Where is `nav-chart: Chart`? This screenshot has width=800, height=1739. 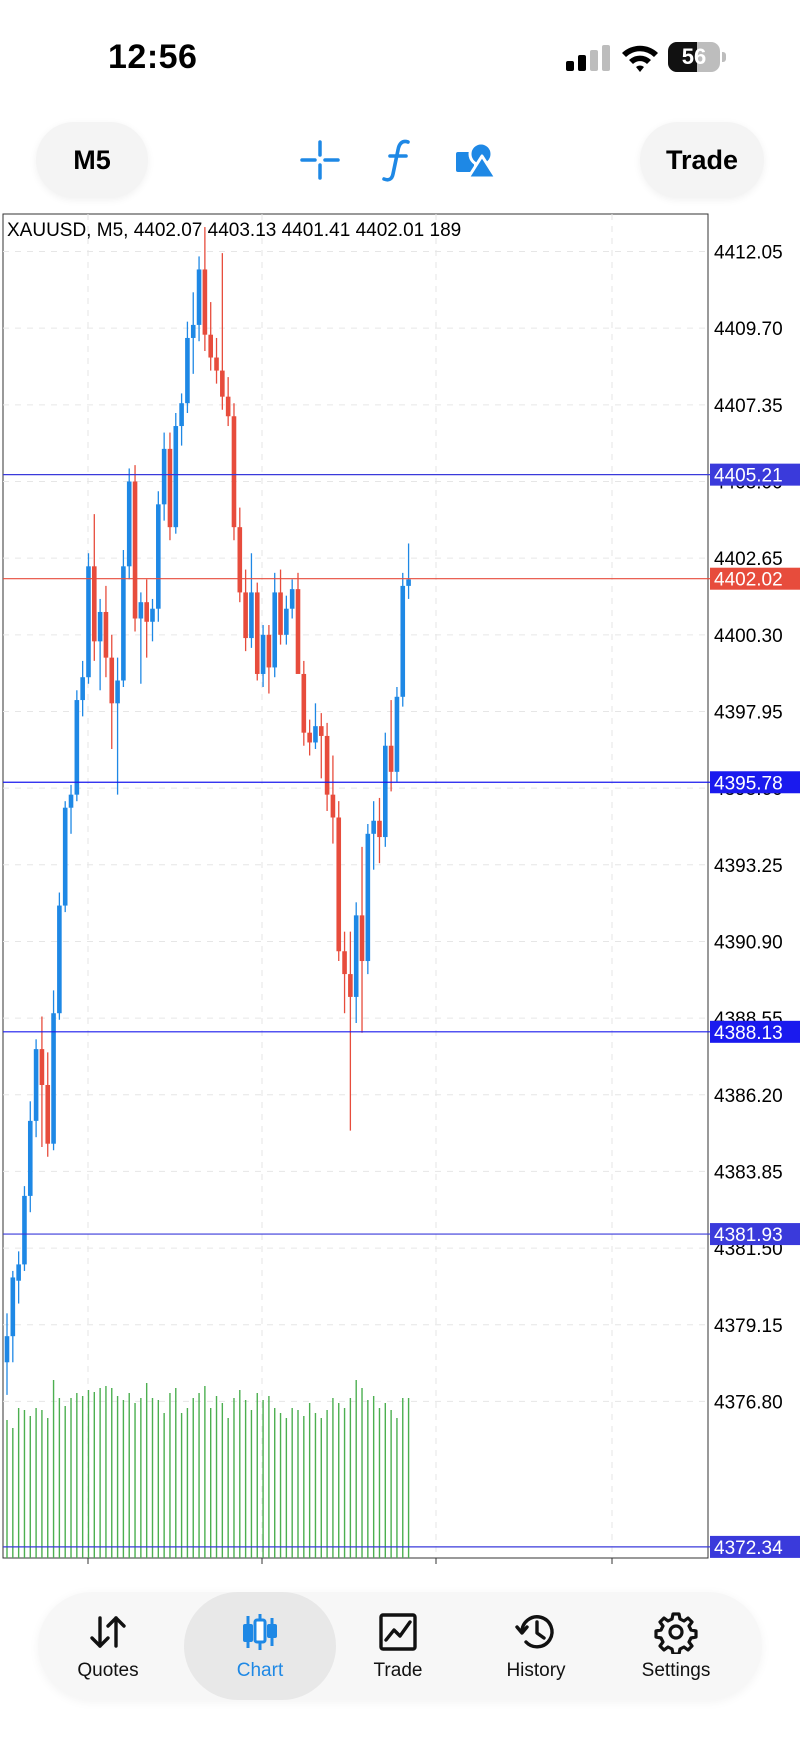
nav-chart: Chart is located at coordinates (260, 1646).